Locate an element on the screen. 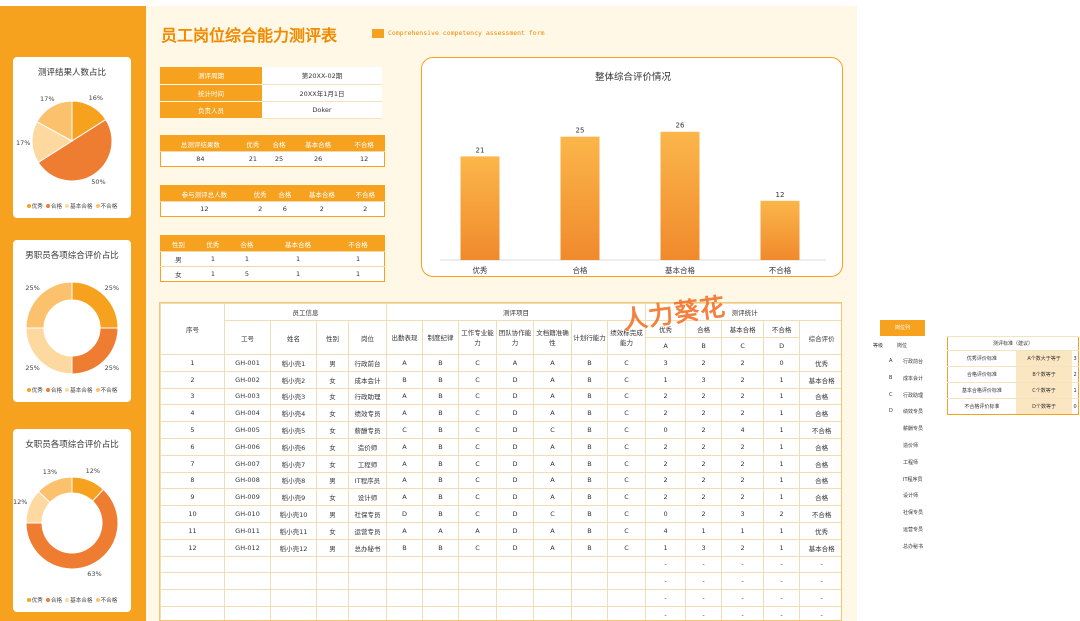 The image size is (1080, 621). table-cell: 行政前台 is located at coordinates (367, 363).